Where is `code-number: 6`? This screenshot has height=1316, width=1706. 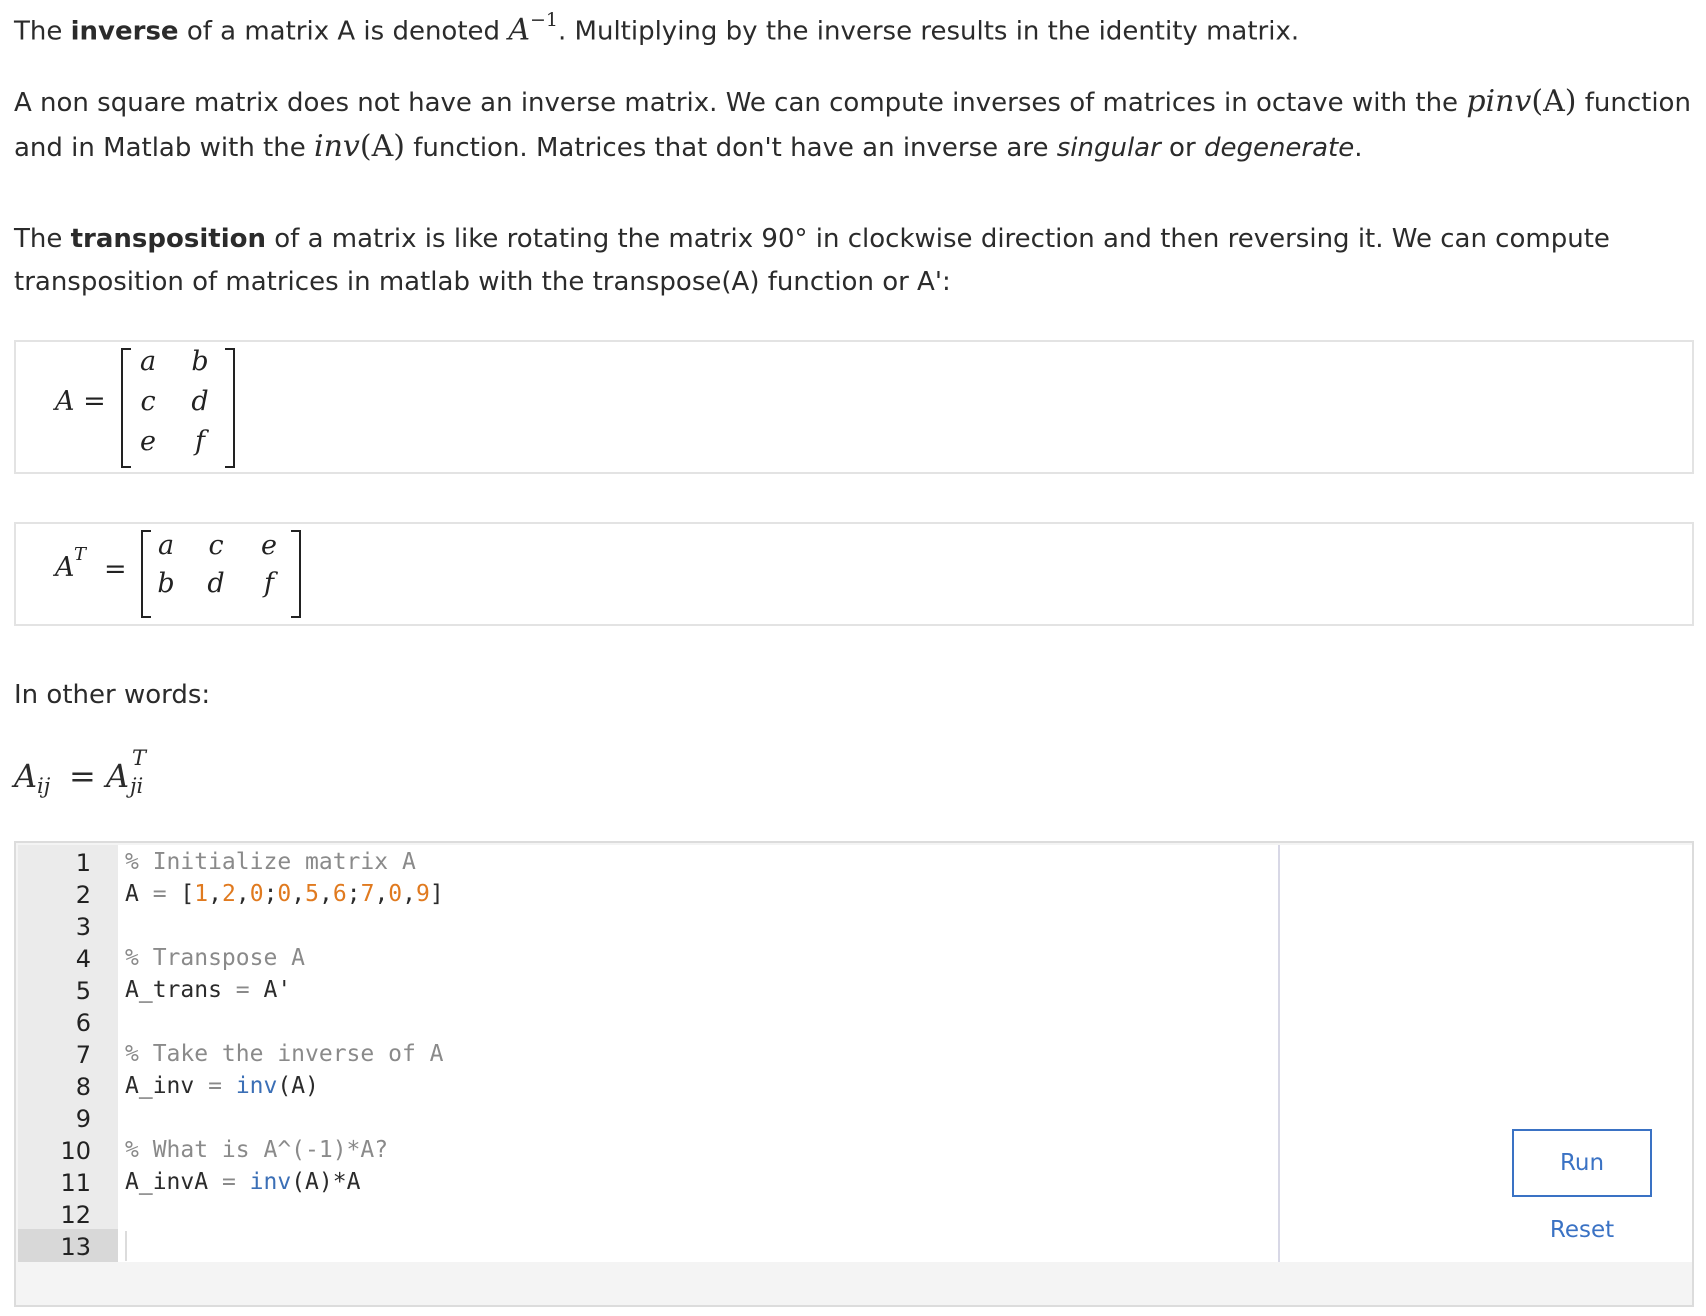 code-number: 6 is located at coordinates (339, 894).